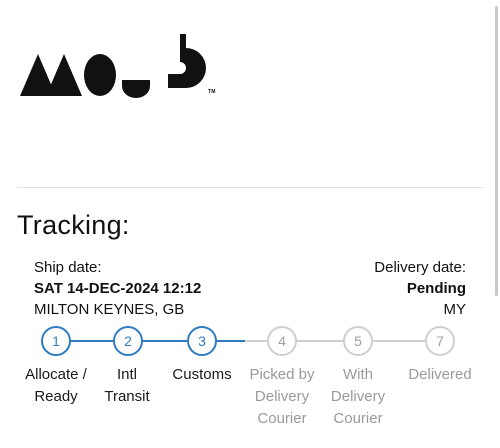 The width and height of the screenshot is (500, 448). Describe the element at coordinates (212, 92) in the screenshot. I see `trademark-mark: TM` at that location.